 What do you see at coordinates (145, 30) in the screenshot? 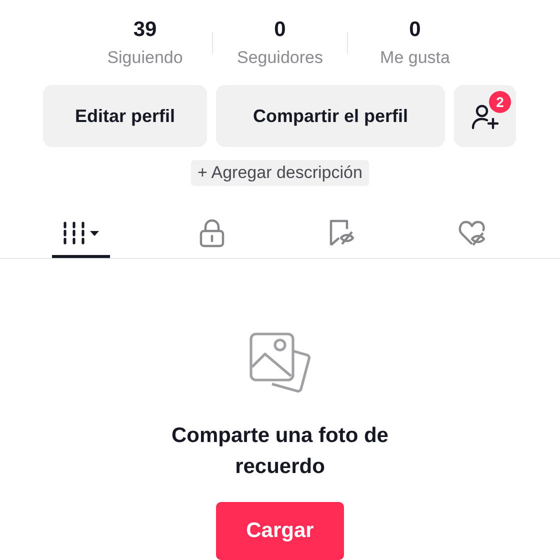
I see `stat-count: 39` at bounding box center [145, 30].